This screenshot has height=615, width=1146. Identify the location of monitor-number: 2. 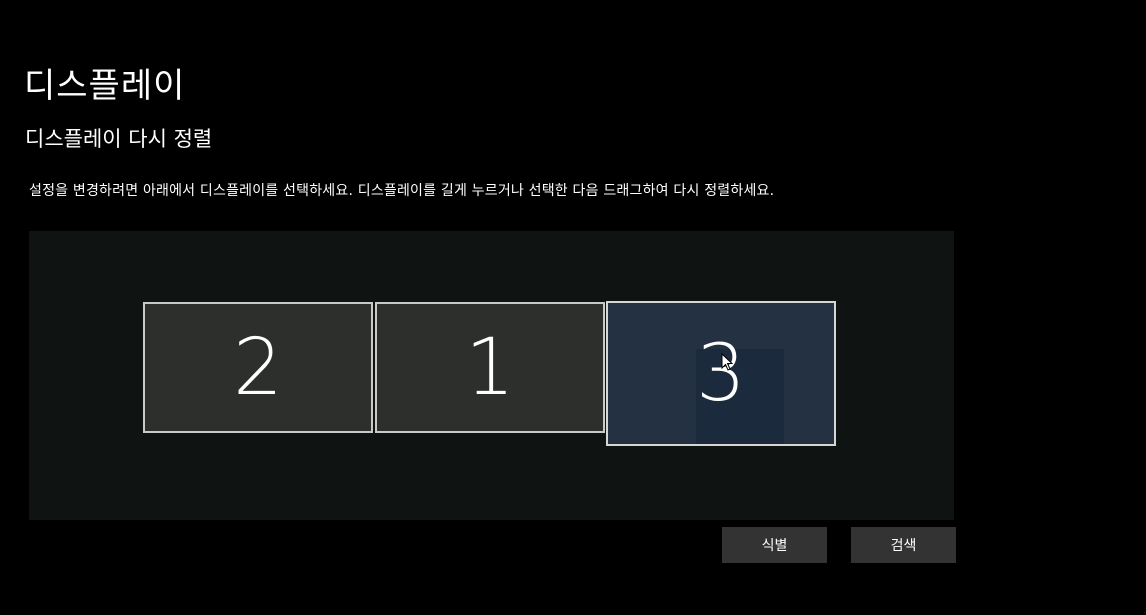
(258, 367).